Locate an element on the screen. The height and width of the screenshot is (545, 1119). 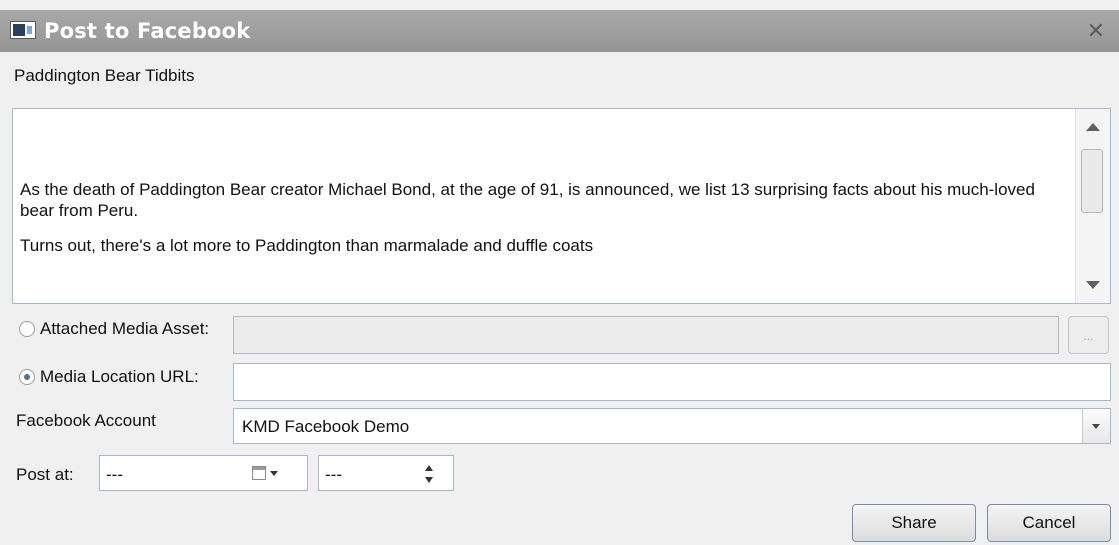
post-subject: Paddington Bear Tidbits is located at coordinates (104, 75).